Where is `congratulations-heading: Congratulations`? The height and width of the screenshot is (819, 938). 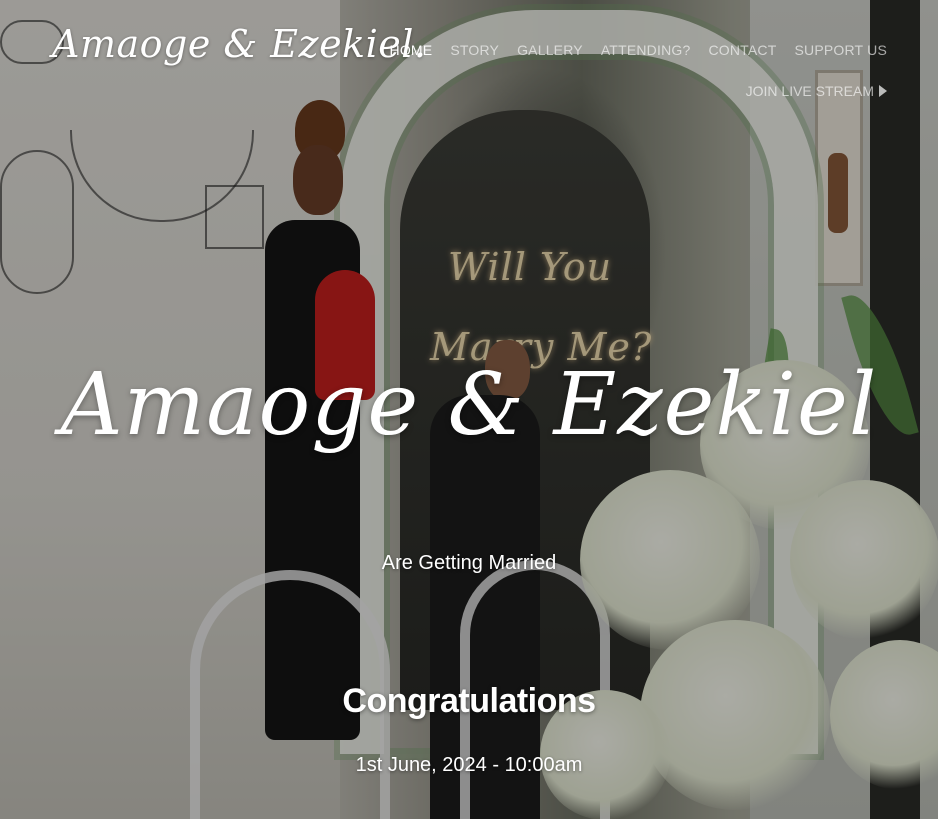
congratulations-heading: Congratulations is located at coordinates (469, 701).